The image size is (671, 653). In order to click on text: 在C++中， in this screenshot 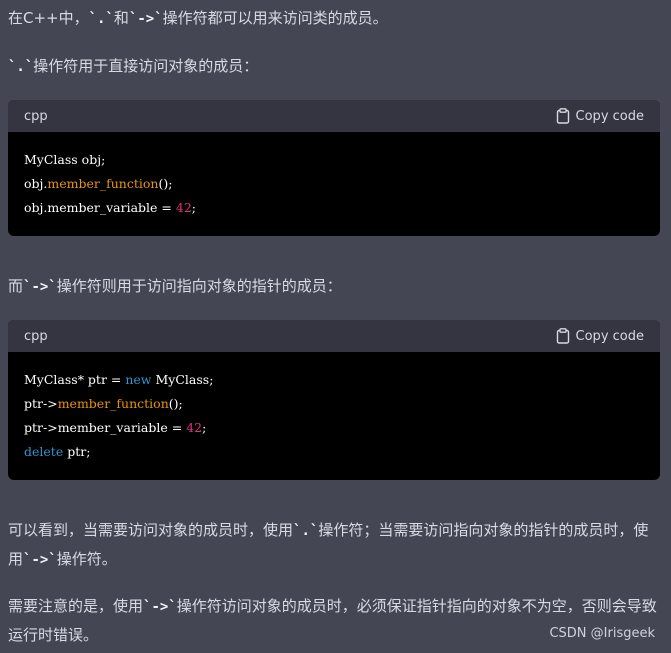, I will do `click(48, 18)`.